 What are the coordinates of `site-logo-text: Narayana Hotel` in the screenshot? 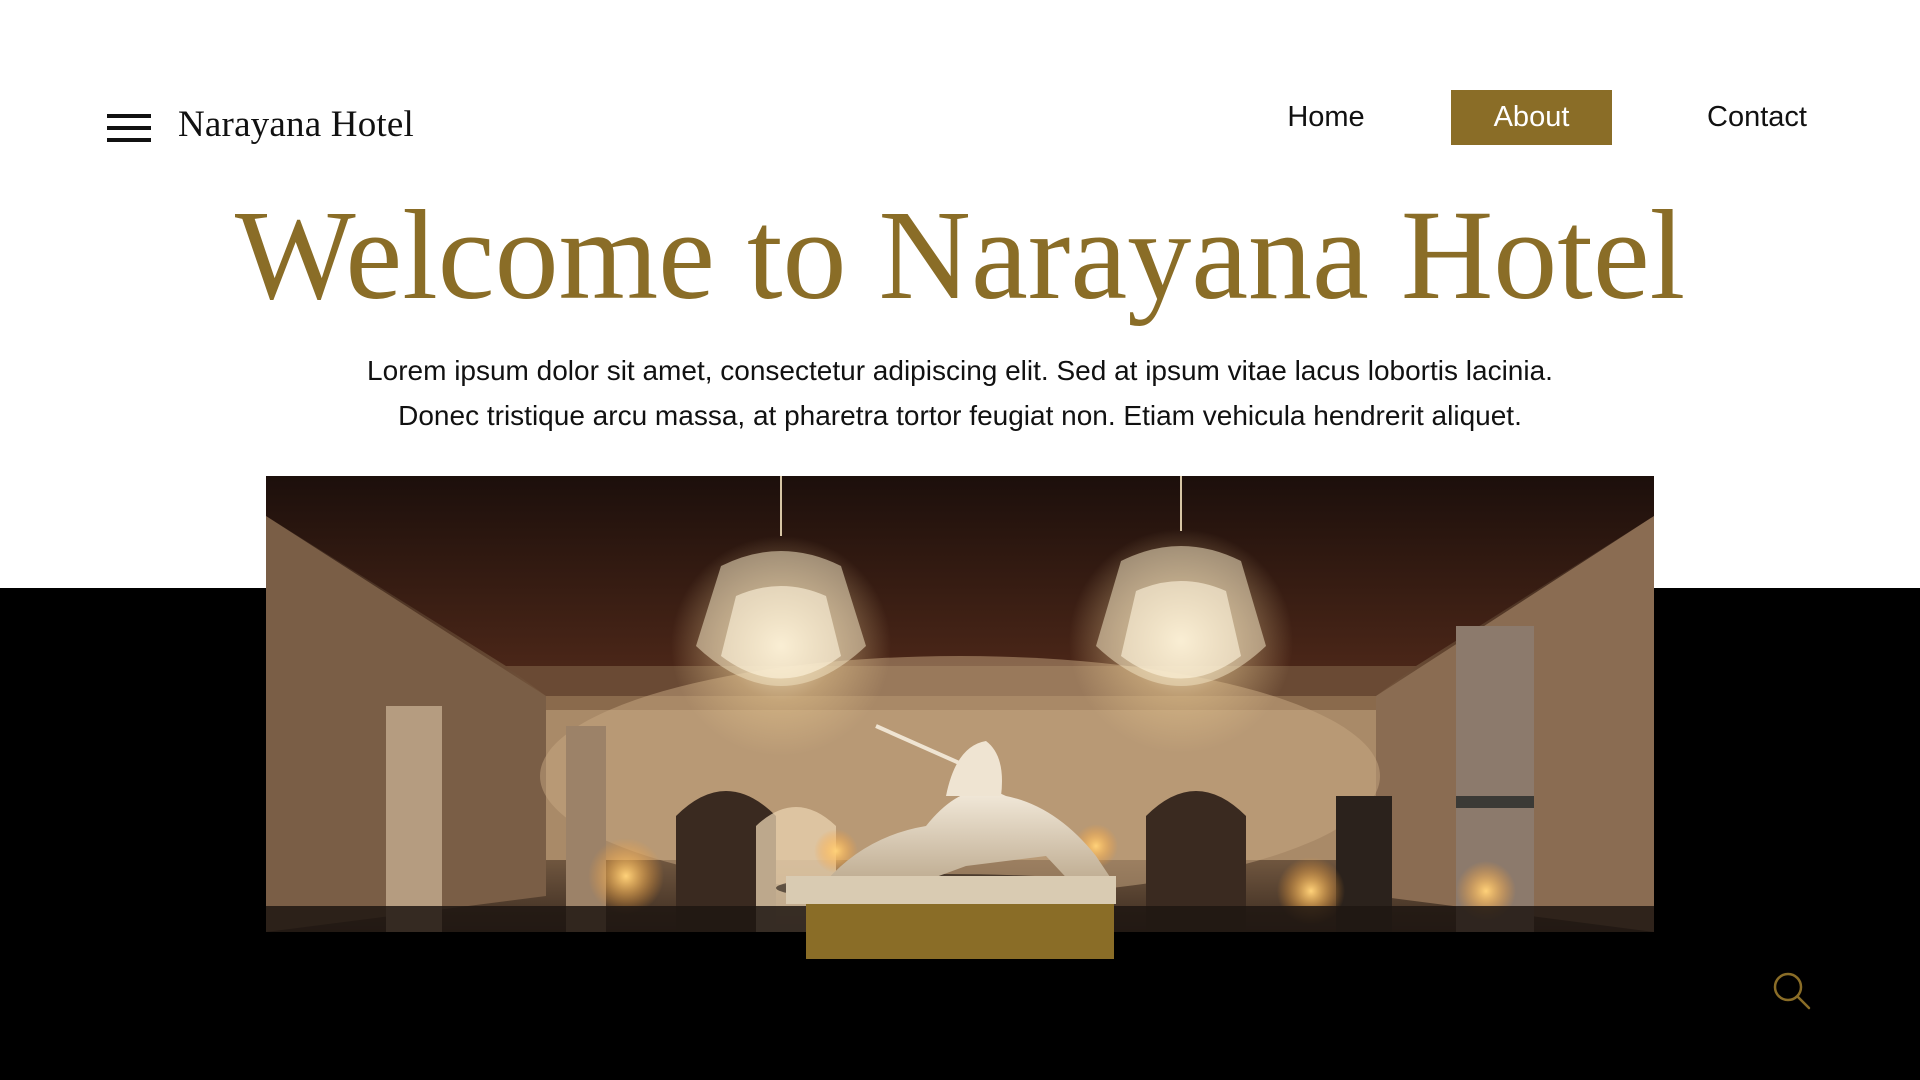 It's located at (296, 124).